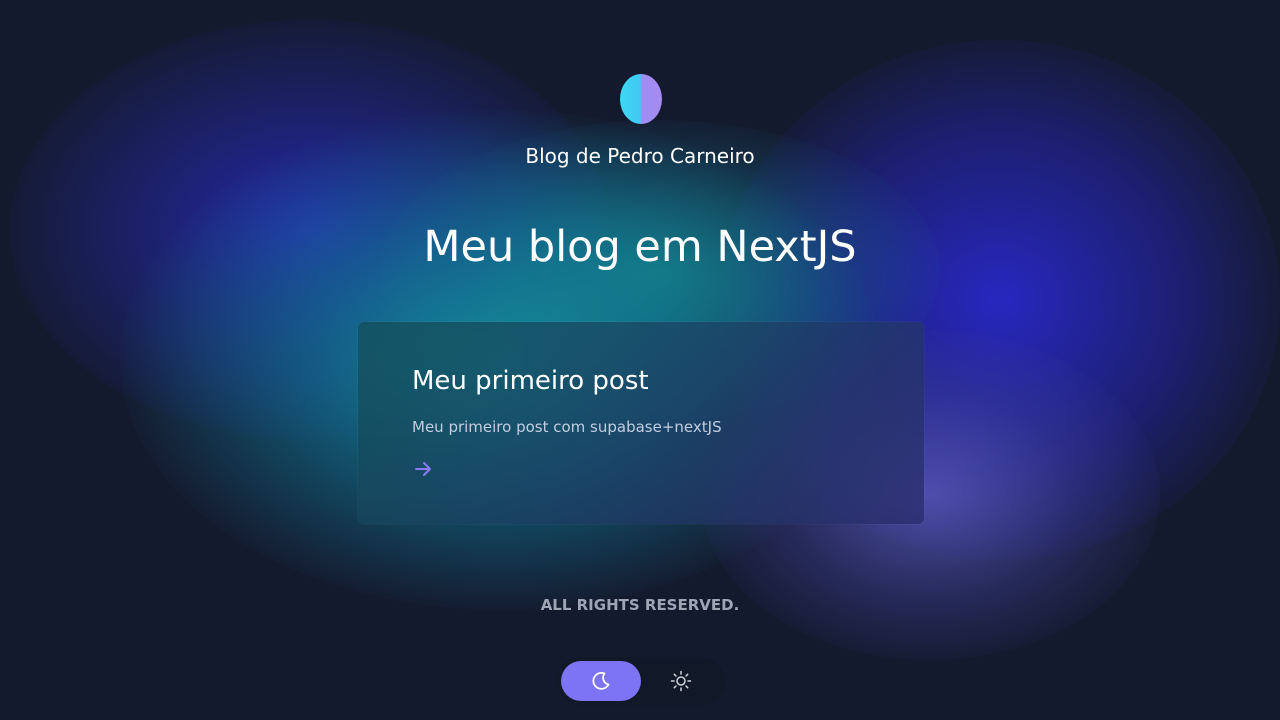 Image resolution: width=1280 pixels, height=720 pixels. Describe the element at coordinates (640, 156) in the screenshot. I see `site-title: Blog de Pedro Carneiro` at that location.